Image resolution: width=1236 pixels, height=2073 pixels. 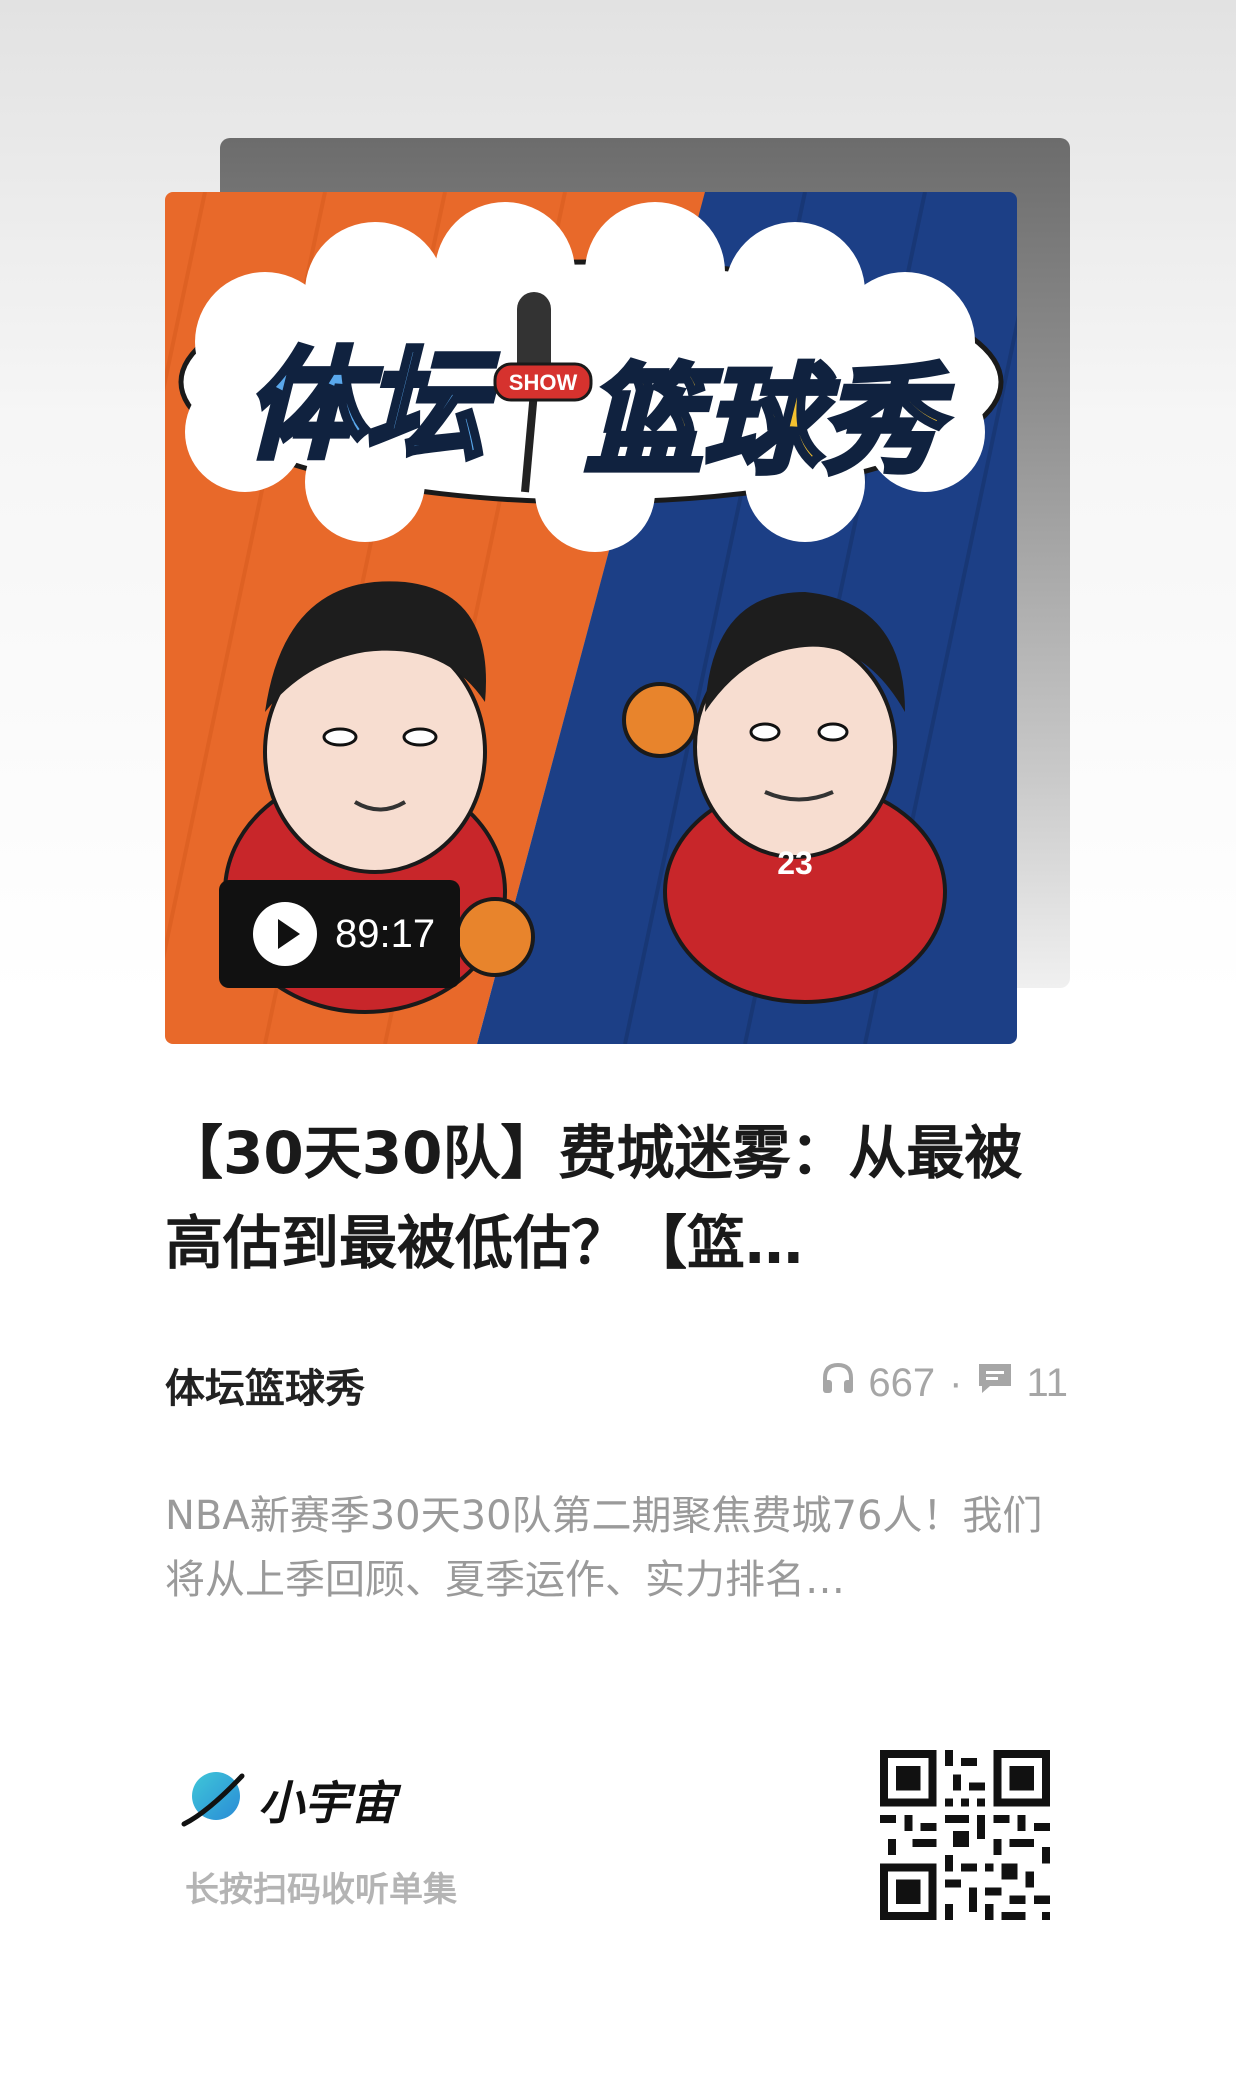 I want to click on play-count: 667, so click(x=902, y=1382).